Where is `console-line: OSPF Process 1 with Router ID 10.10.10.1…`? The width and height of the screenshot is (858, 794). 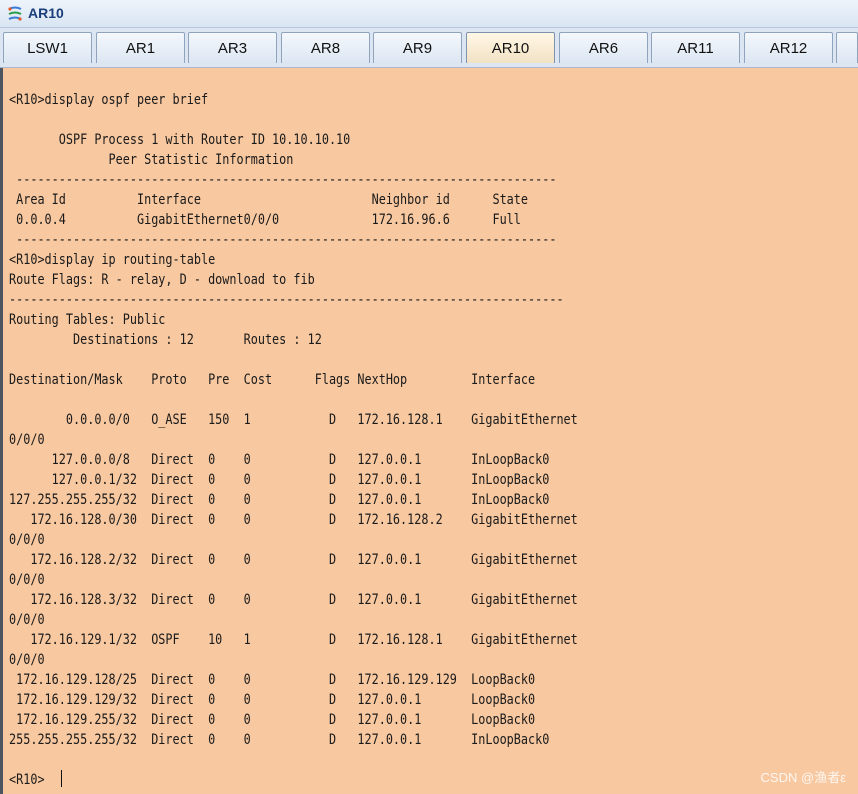
console-line: OSPF Process 1 with Router ID 10.10.10.1… is located at coordinates (180, 140).